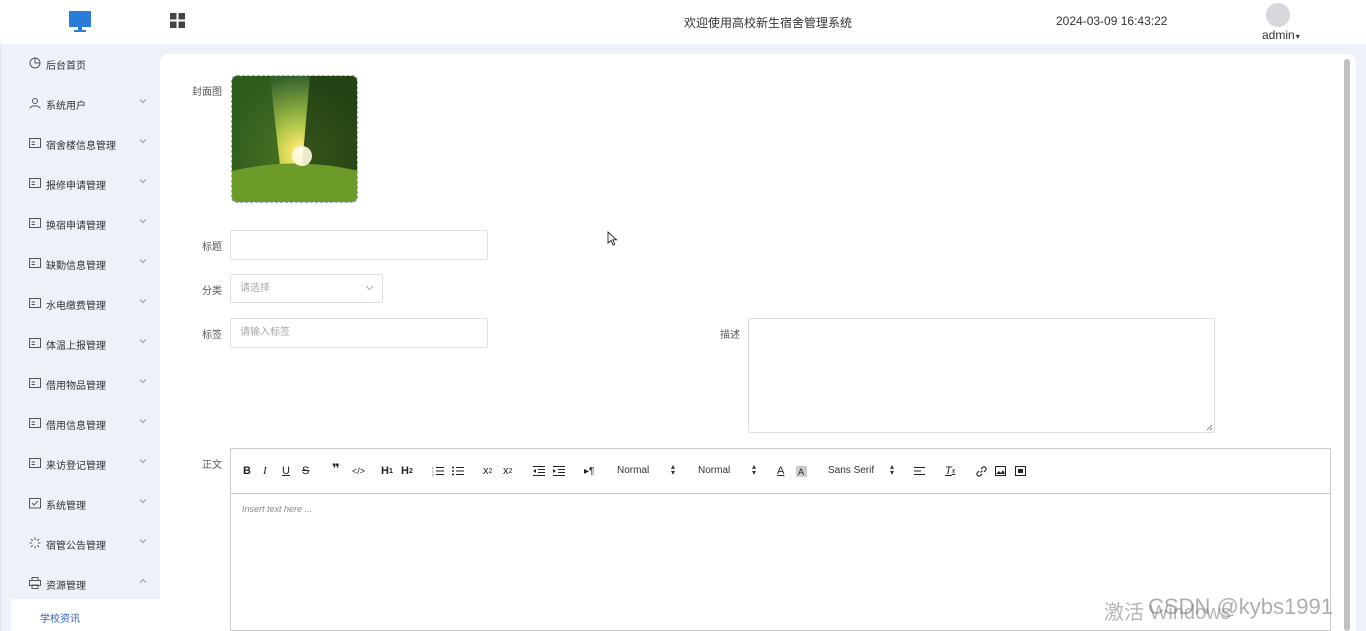 This screenshot has width=1366, height=631. What do you see at coordinates (247, 471) in the screenshot?
I see `bold-icon: B` at bounding box center [247, 471].